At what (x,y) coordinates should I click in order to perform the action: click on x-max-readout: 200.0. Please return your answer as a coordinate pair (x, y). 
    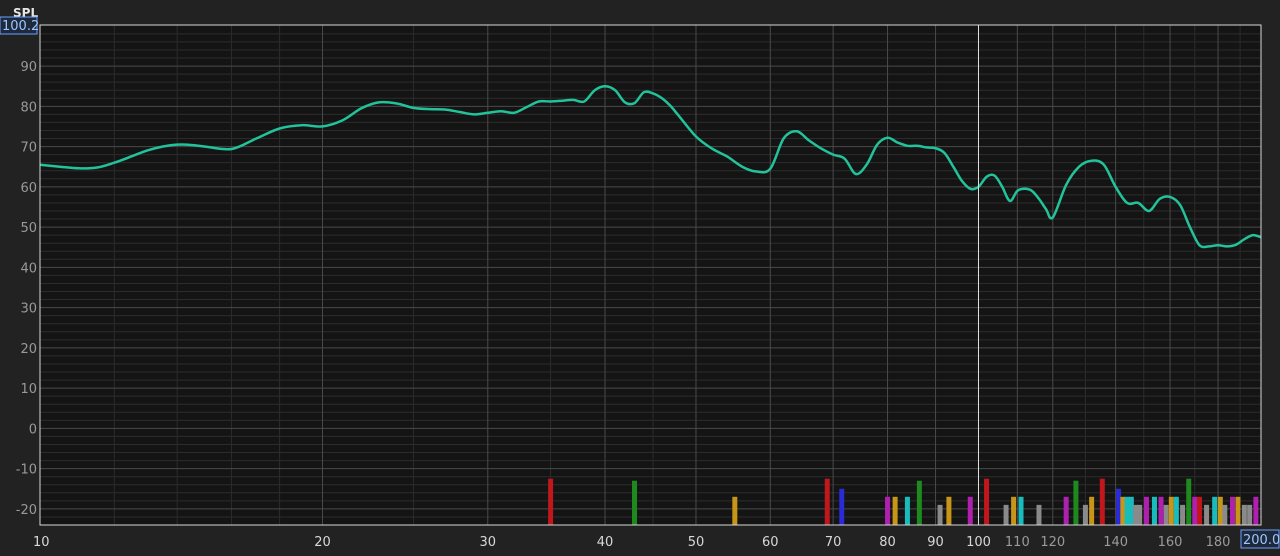
    Looking at the image, I should click on (1260, 539).